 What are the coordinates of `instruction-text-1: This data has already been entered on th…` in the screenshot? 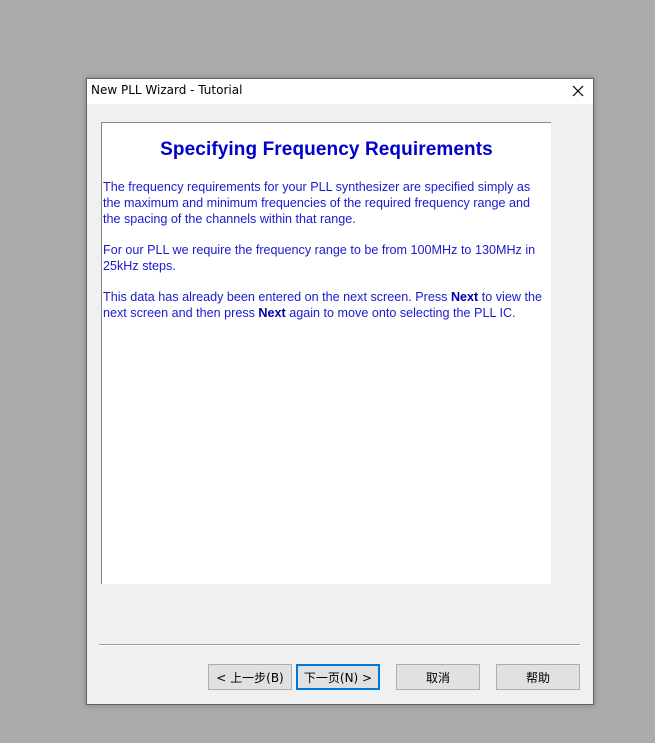 It's located at (277, 297).